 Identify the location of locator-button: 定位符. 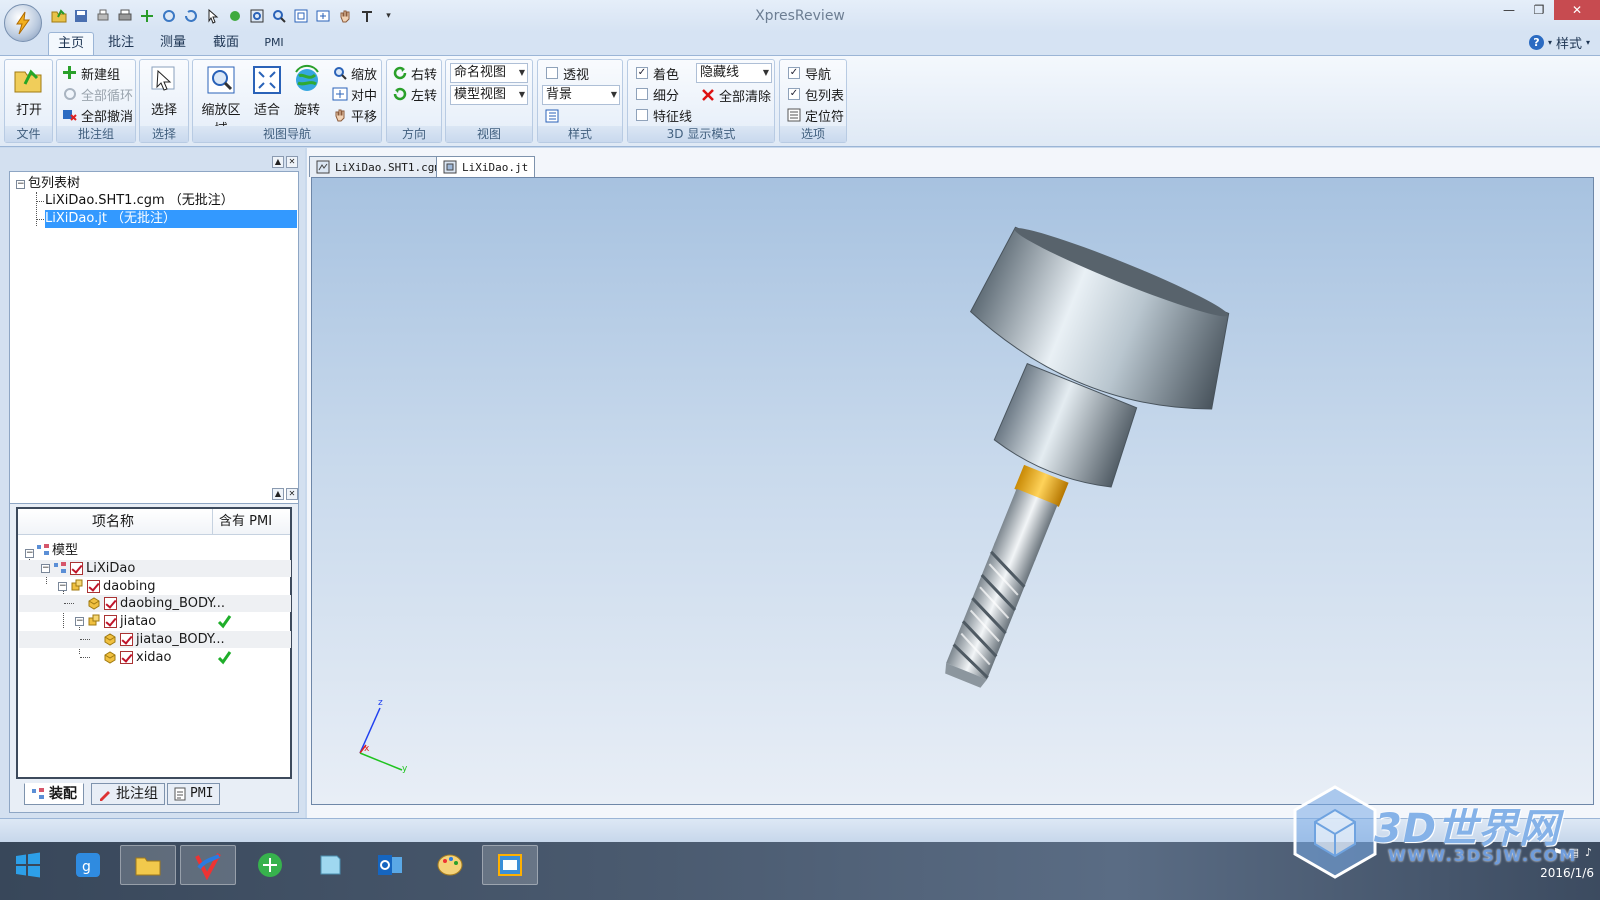
(815, 115).